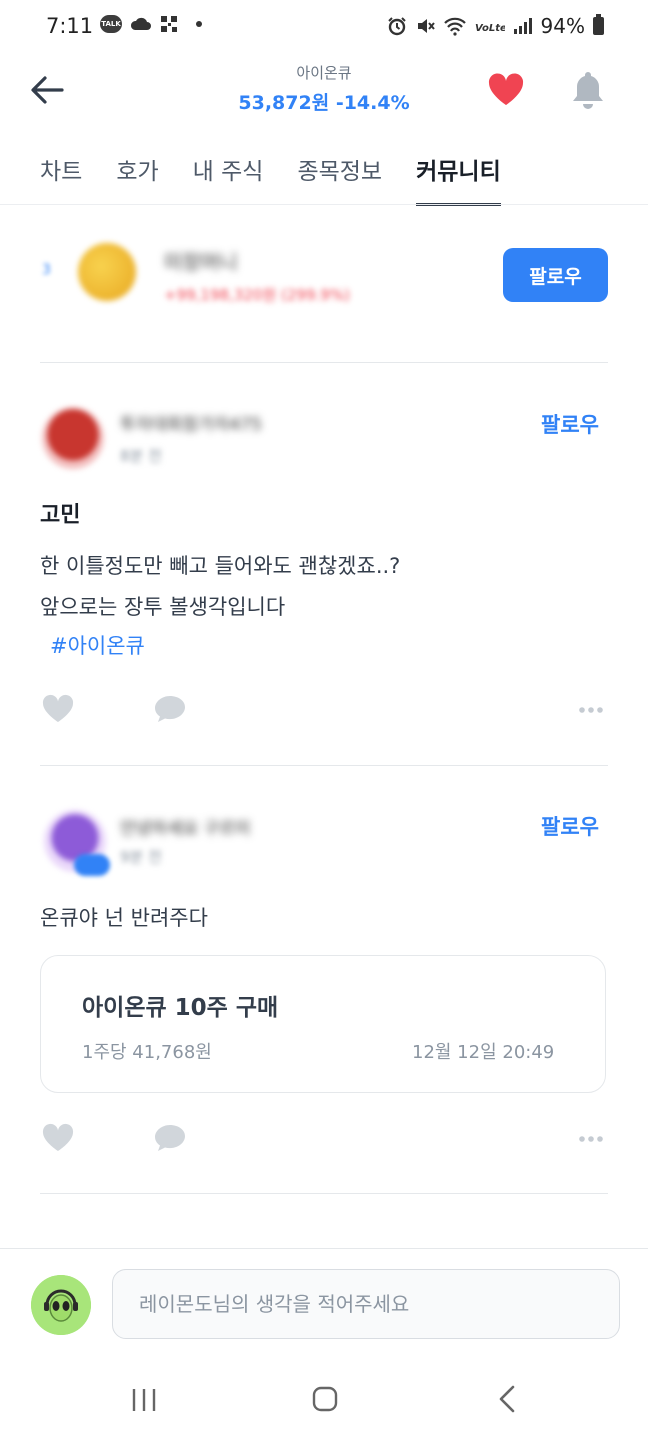 The height and width of the screenshot is (1441, 648). Describe the element at coordinates (162, 606) in the screenshot. I see `post-body-line: 앞으로는 장투 볼생각입니다` at that location.